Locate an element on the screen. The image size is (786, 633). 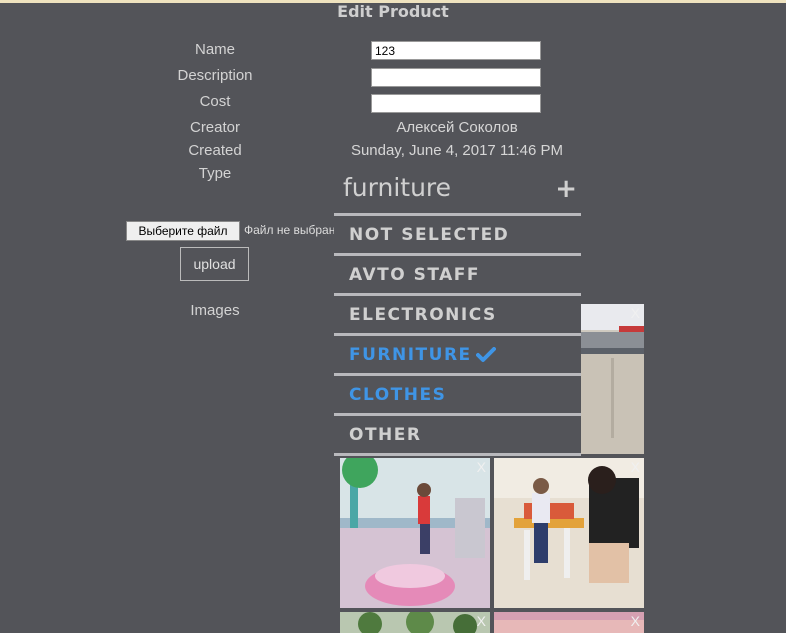
type-option-furniture: FURNITURE is located at coordinates (457, 356).